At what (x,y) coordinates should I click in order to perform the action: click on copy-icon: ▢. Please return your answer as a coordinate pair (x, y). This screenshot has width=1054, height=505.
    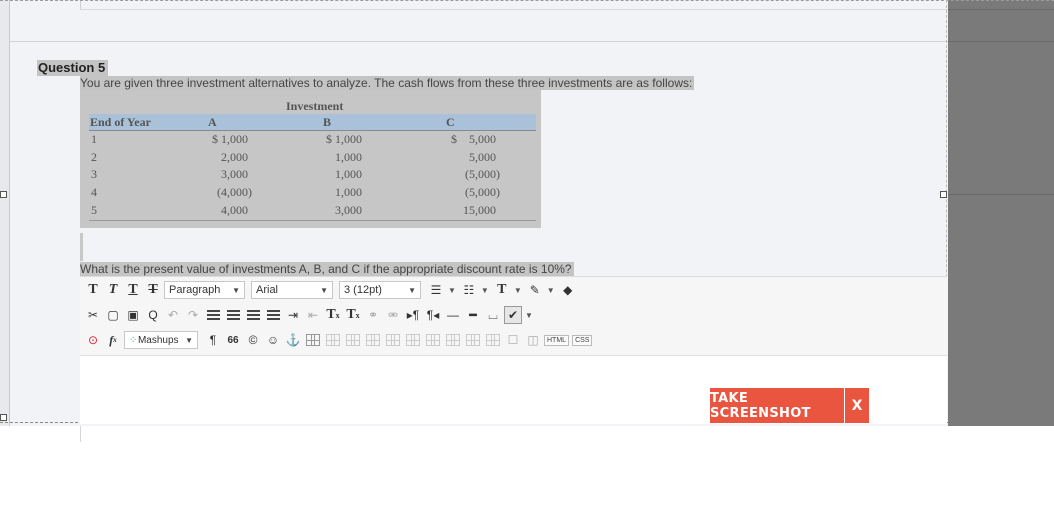
    Looking at the image, I should click on (113, 315).